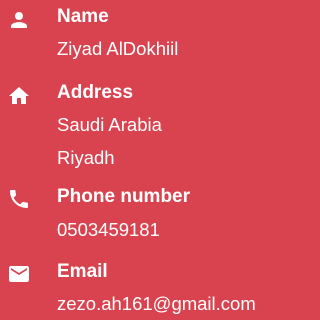 Image resolution: width=320 pixels, height=320 pixels. What do you see at coordinates (83, 16) in the screenshot?
I see `name-label: Name` at bounding box center [83, 16].